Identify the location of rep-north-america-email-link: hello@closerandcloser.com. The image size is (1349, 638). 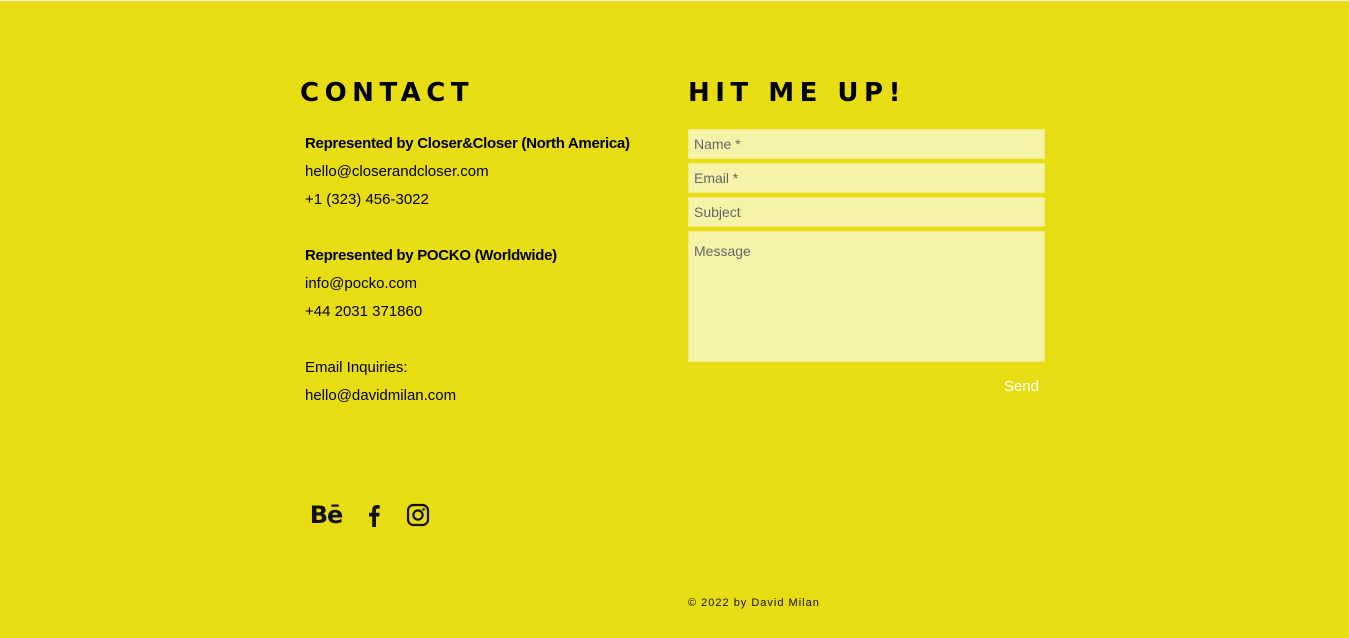
(485, 172).